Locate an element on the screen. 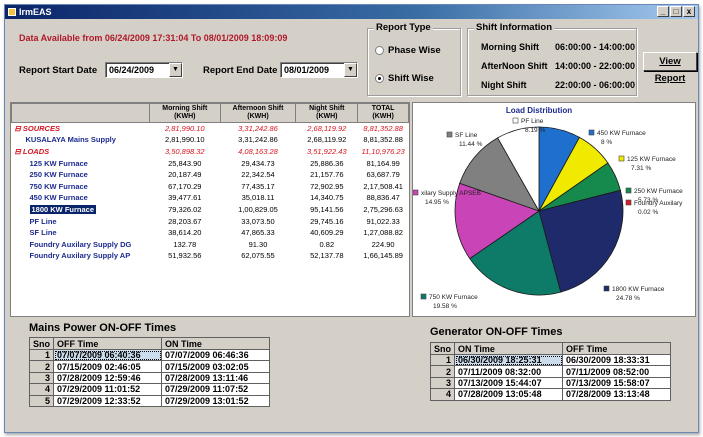 The height and width of the screenshot is (437, 703). mains-cell-sno: 3 is located at coordinates (41, 378).